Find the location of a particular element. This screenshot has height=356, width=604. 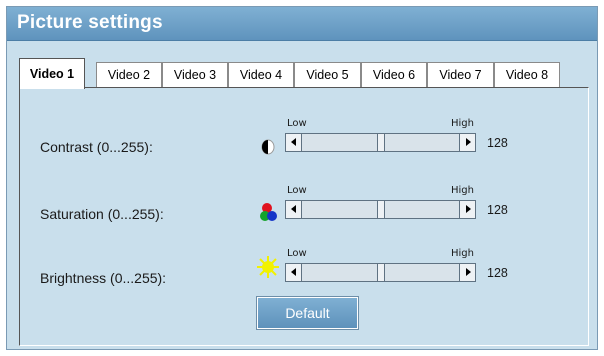

contrast-slider is located at coordinates (380, 142).